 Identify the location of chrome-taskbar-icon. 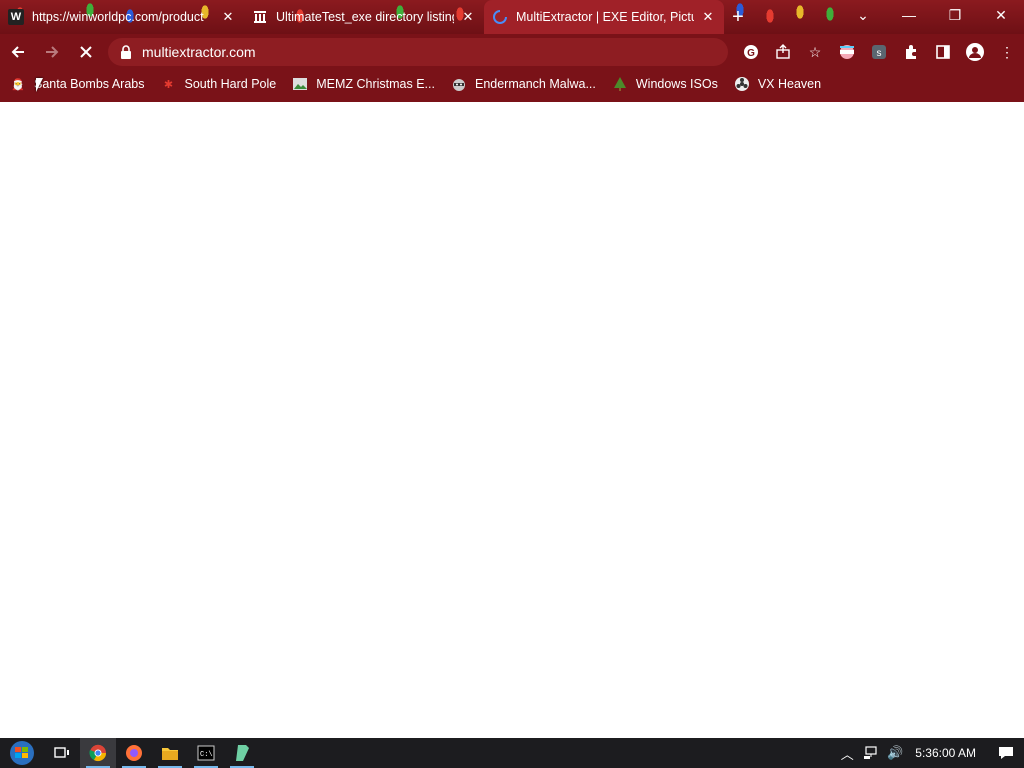
(98, 753).